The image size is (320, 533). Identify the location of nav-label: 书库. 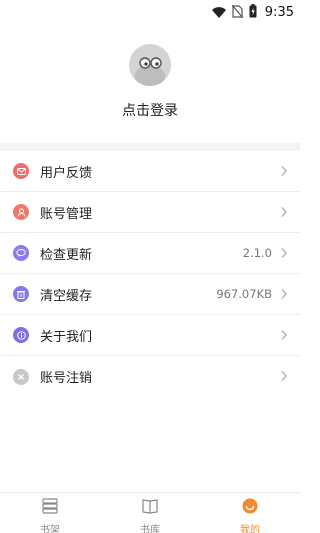
(150, 529).